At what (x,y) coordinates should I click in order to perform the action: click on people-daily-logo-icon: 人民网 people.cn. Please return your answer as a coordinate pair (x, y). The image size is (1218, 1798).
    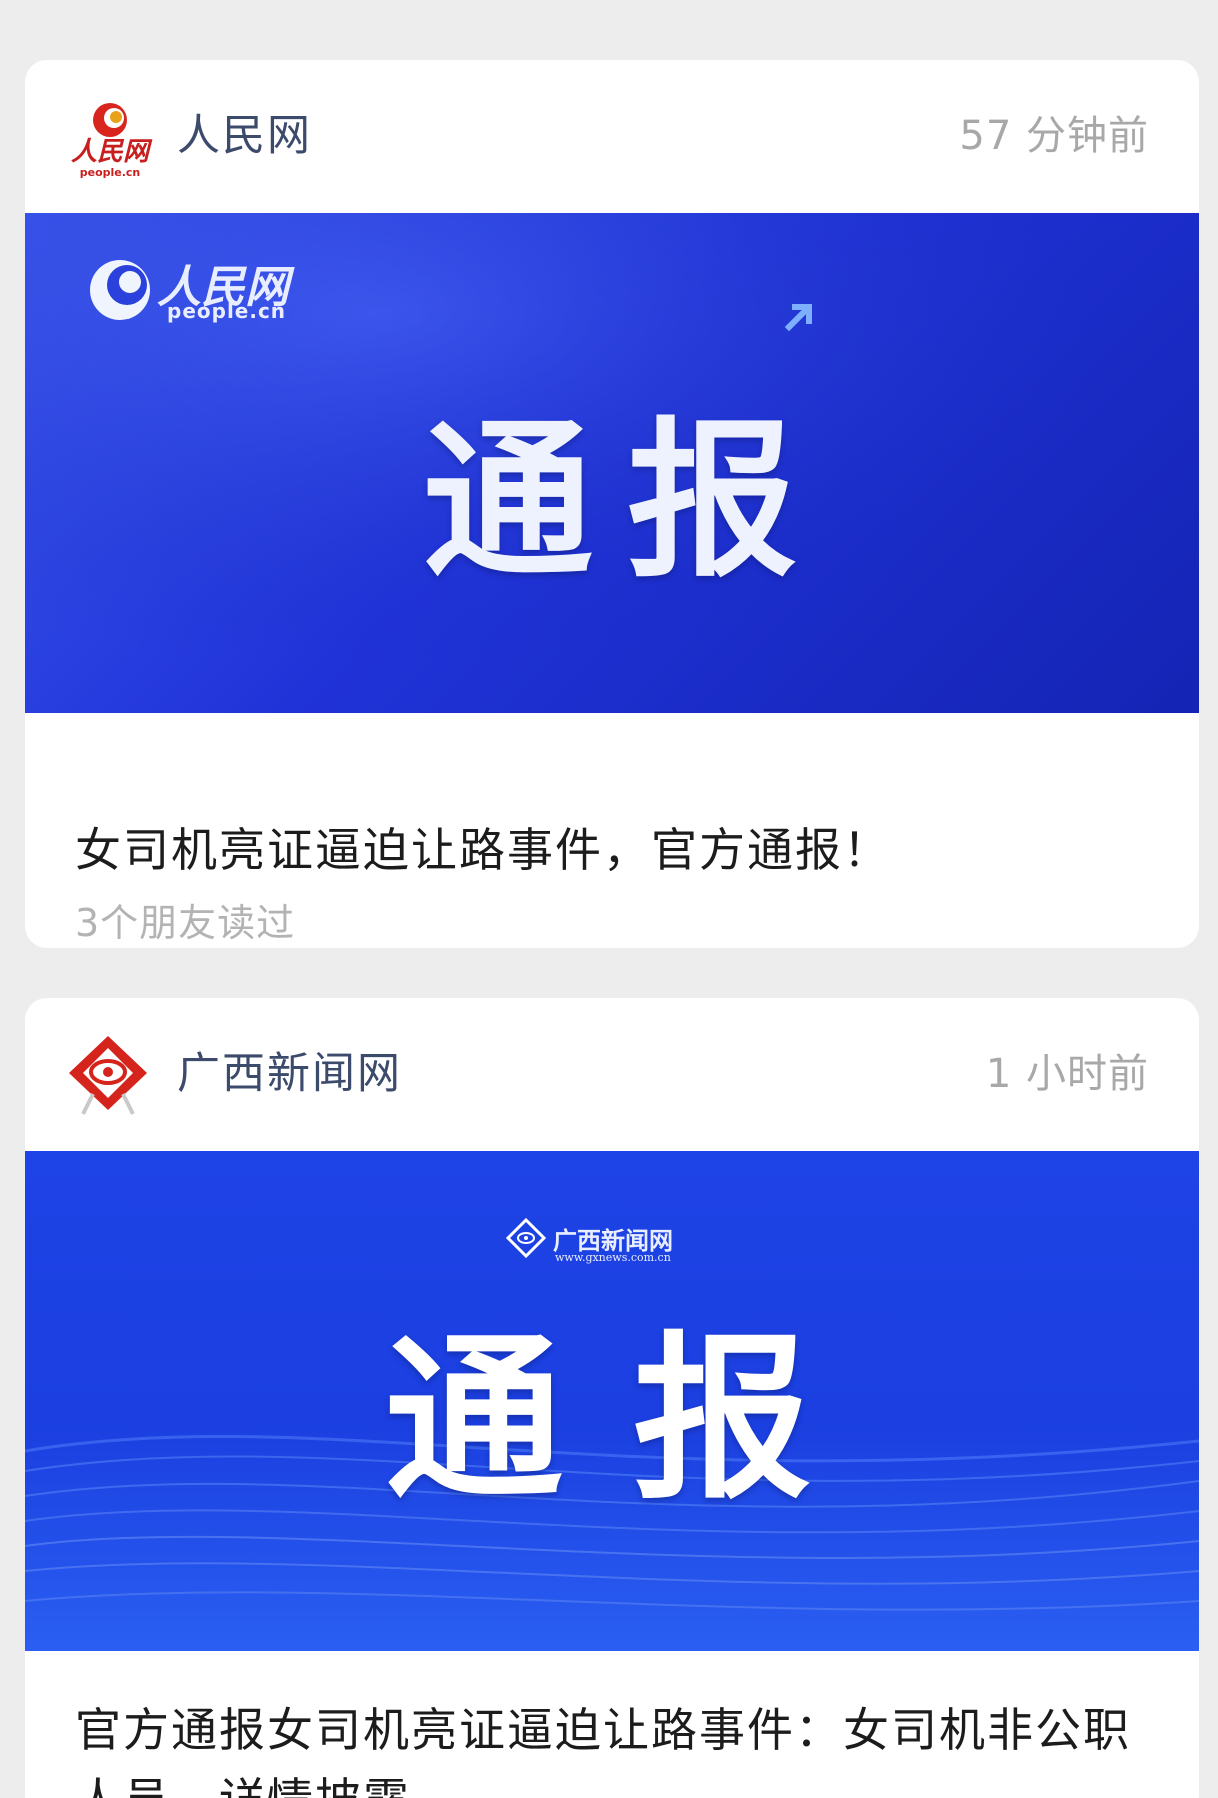
    Looking at the image, I should click on (110, 137).